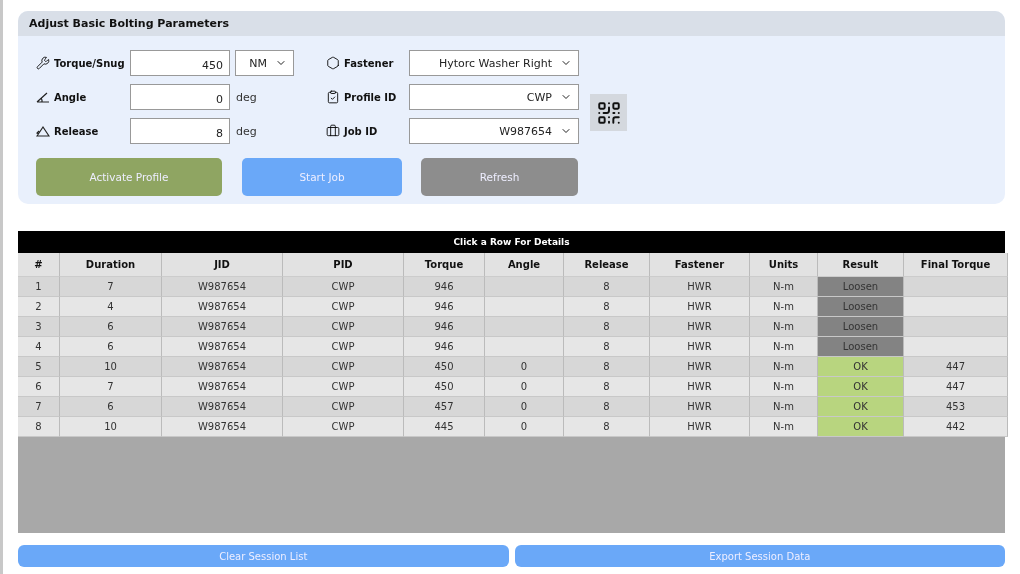  What do you see at coordinates (511, 23) in the screenshot?
I see `panel-title: Adjust Basic Bolting Parameters` at bounding box center [511, 23].